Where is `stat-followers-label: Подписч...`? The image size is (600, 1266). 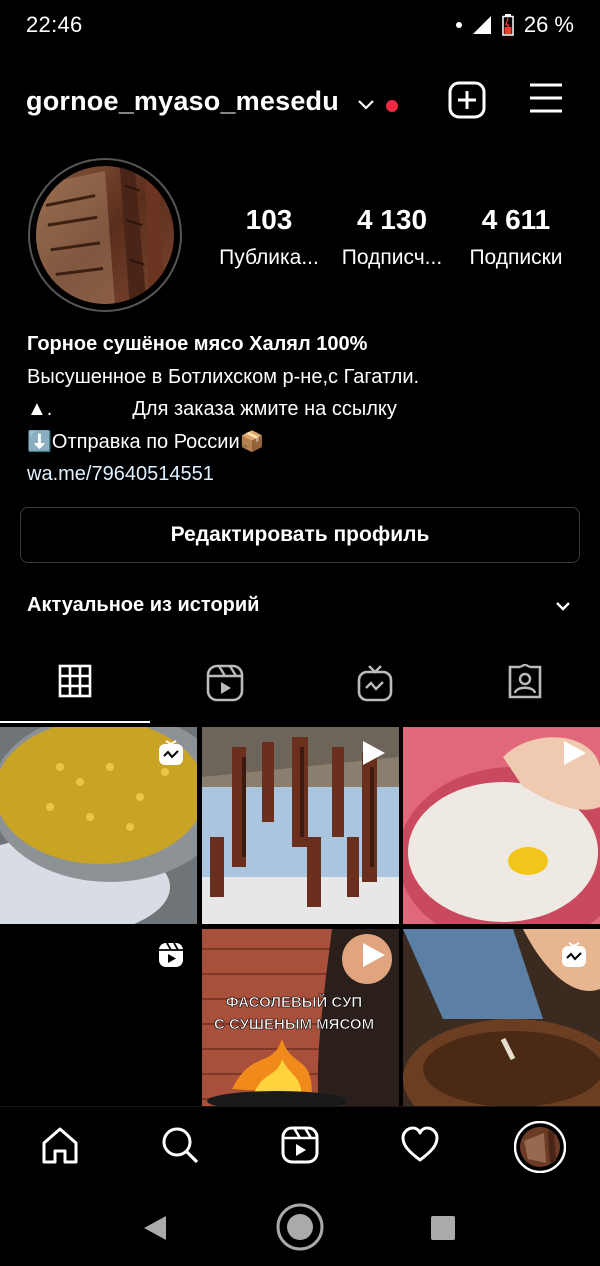 stat-followers-label: Подписч... is located at coordinates (392, 257).